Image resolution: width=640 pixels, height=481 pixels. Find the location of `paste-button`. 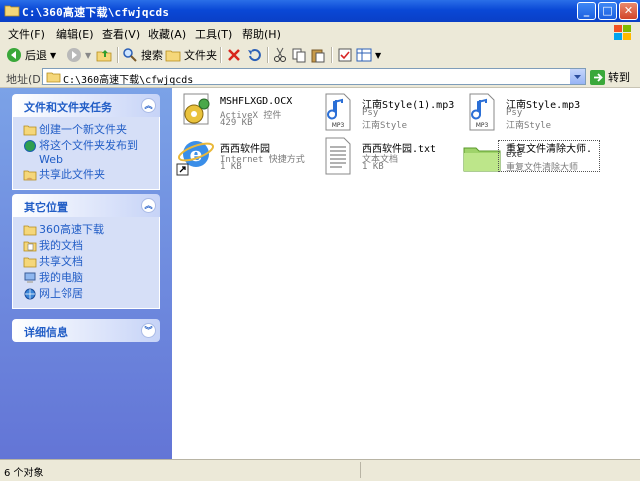

paste-button is located at coordinates (318, 55).